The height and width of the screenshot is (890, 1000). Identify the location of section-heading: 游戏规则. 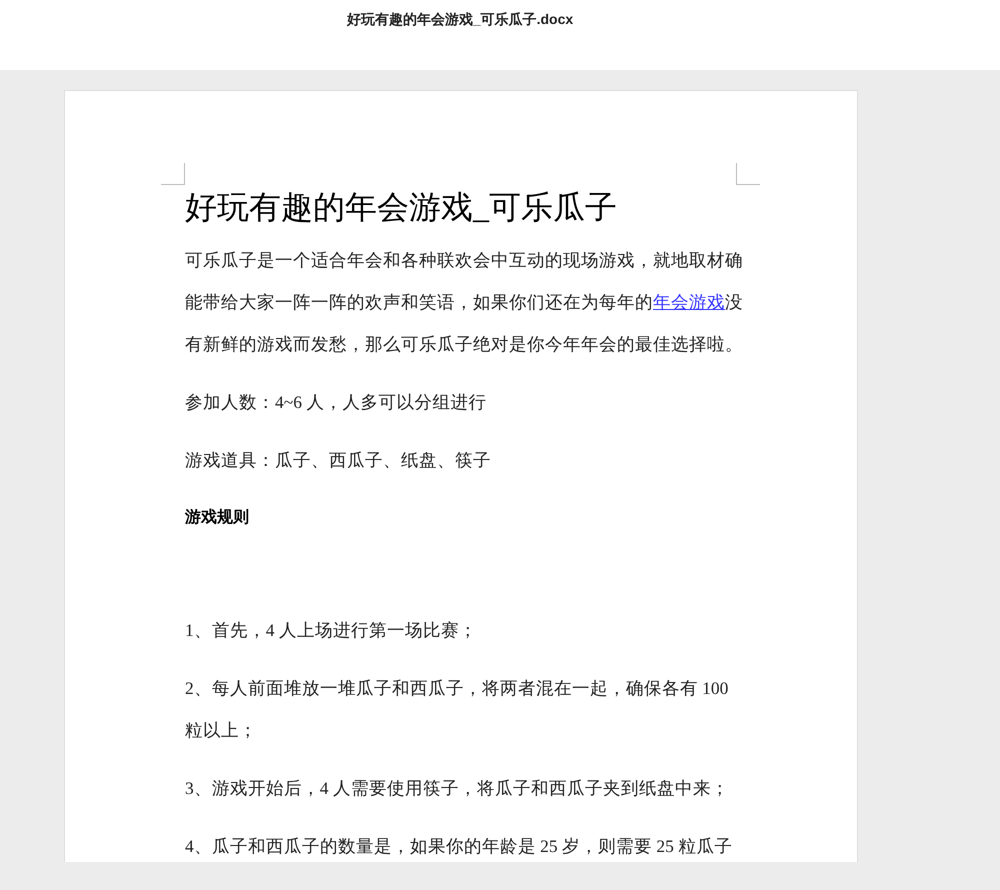
(217, 518).